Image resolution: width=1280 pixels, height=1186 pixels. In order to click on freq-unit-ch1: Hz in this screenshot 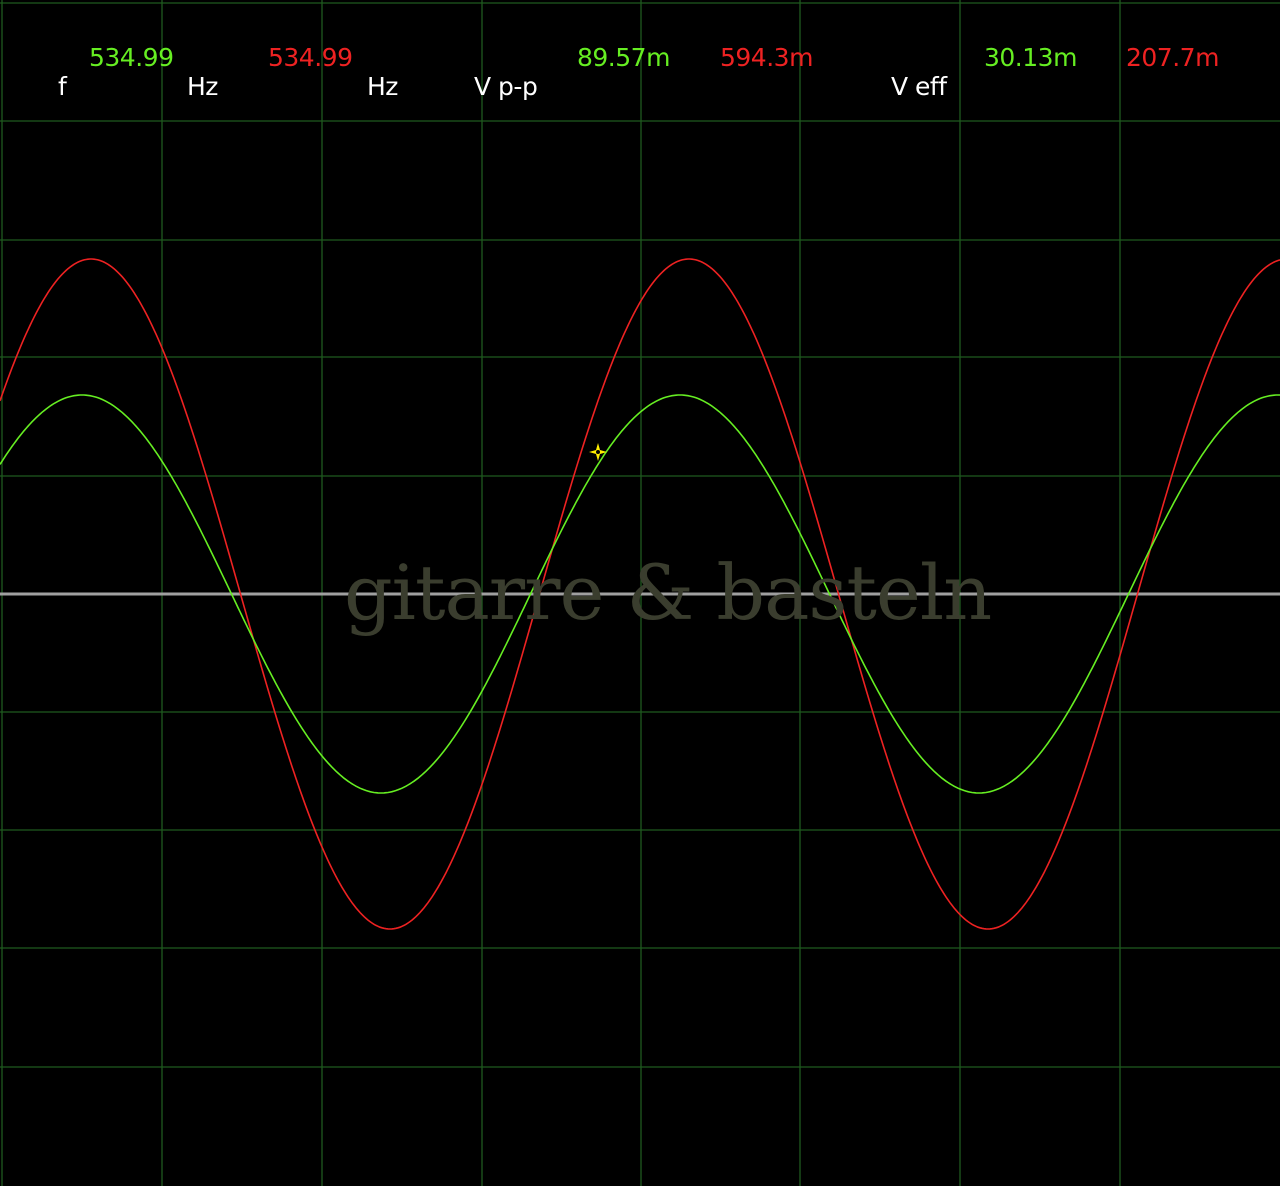, I will do `click(202, 86)`.